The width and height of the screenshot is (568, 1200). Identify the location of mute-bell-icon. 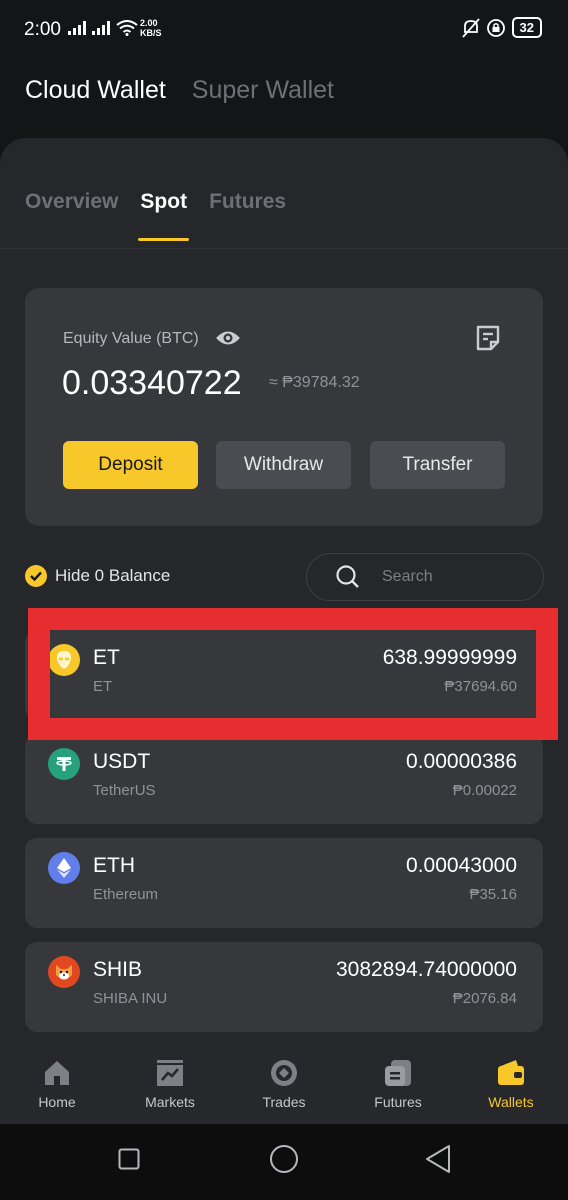
(470, 27).